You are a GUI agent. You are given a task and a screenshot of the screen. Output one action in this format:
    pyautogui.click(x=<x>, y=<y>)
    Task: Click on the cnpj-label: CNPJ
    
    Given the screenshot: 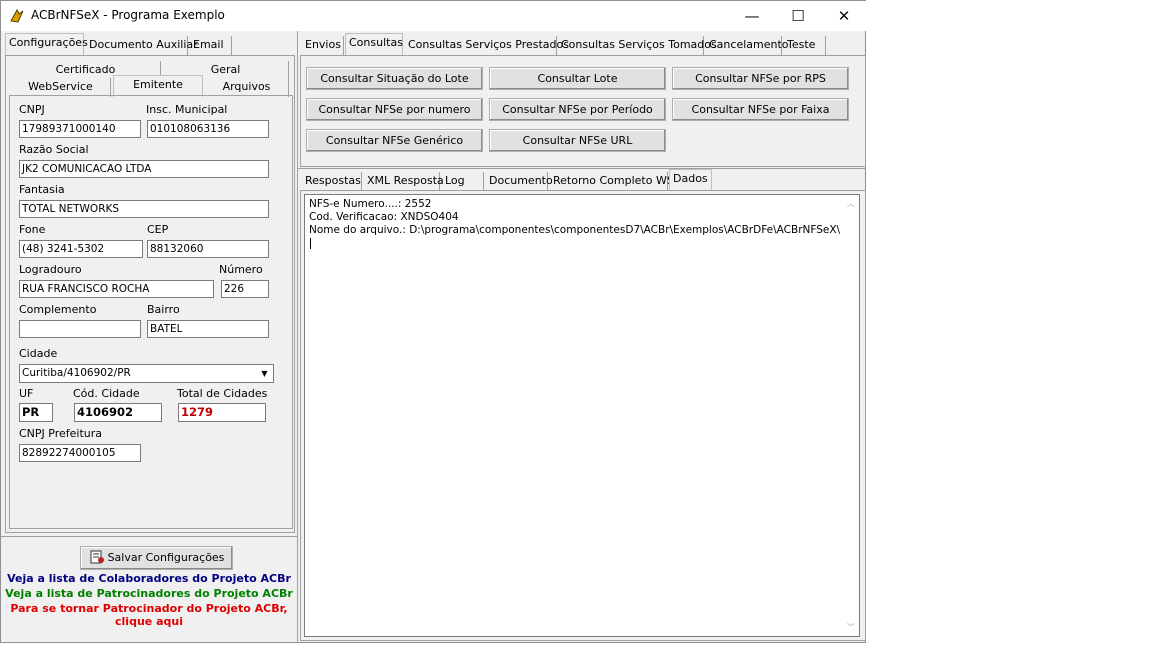 What is the action you would take?
    pyautogui.click(x=32, y=109)
    